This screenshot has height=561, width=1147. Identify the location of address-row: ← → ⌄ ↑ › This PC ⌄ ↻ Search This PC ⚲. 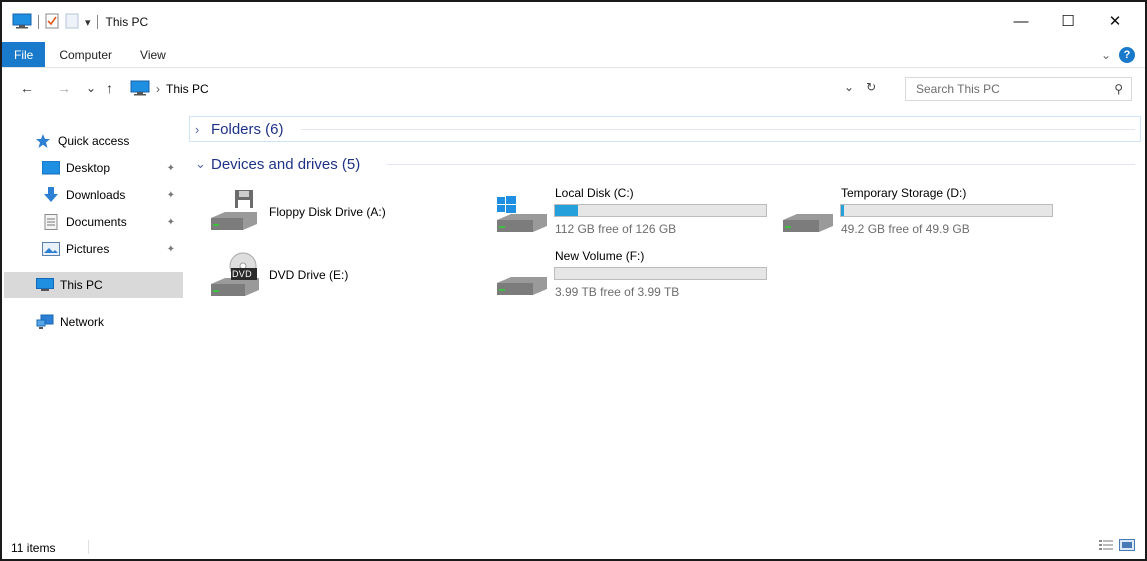
(573, 89).